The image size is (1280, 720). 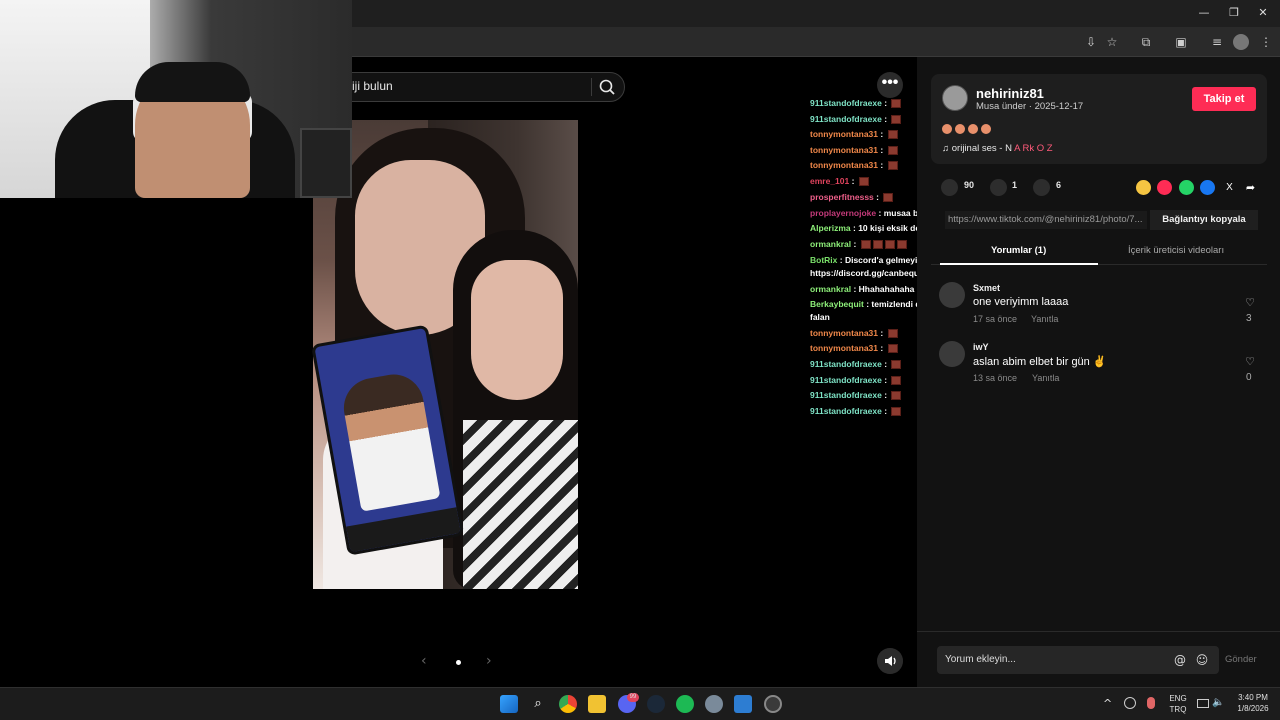 I want to click on menu-kebab-icon: ⋮, so click(x=1266, y=42).